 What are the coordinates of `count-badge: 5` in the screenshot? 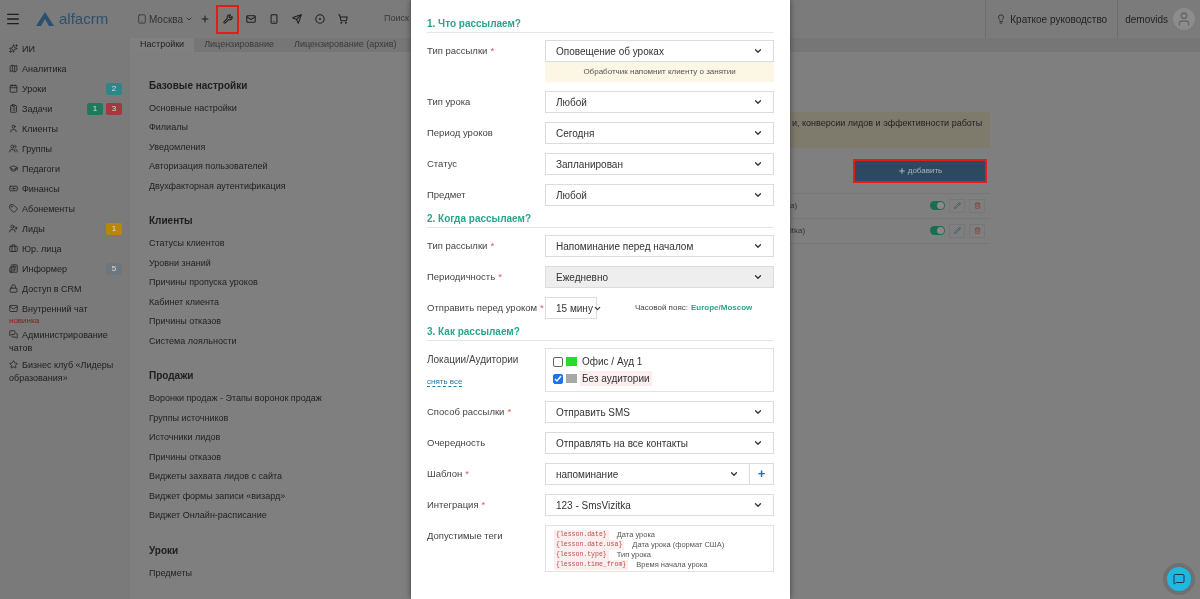 It's located at (114, 269).